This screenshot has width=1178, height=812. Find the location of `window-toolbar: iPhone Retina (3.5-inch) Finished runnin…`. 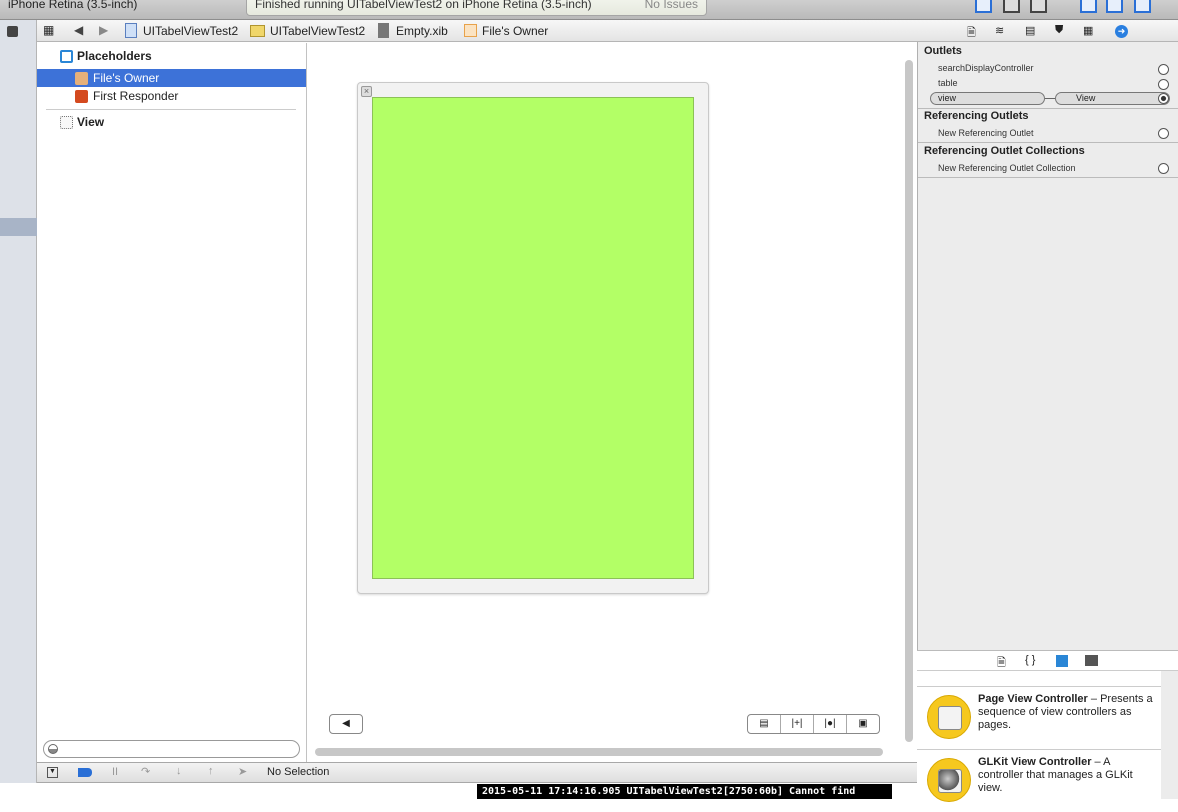

window-toolbar: iPhone Retina (3.5-inch) Finished runnin… is located at coordinates (589, 10).